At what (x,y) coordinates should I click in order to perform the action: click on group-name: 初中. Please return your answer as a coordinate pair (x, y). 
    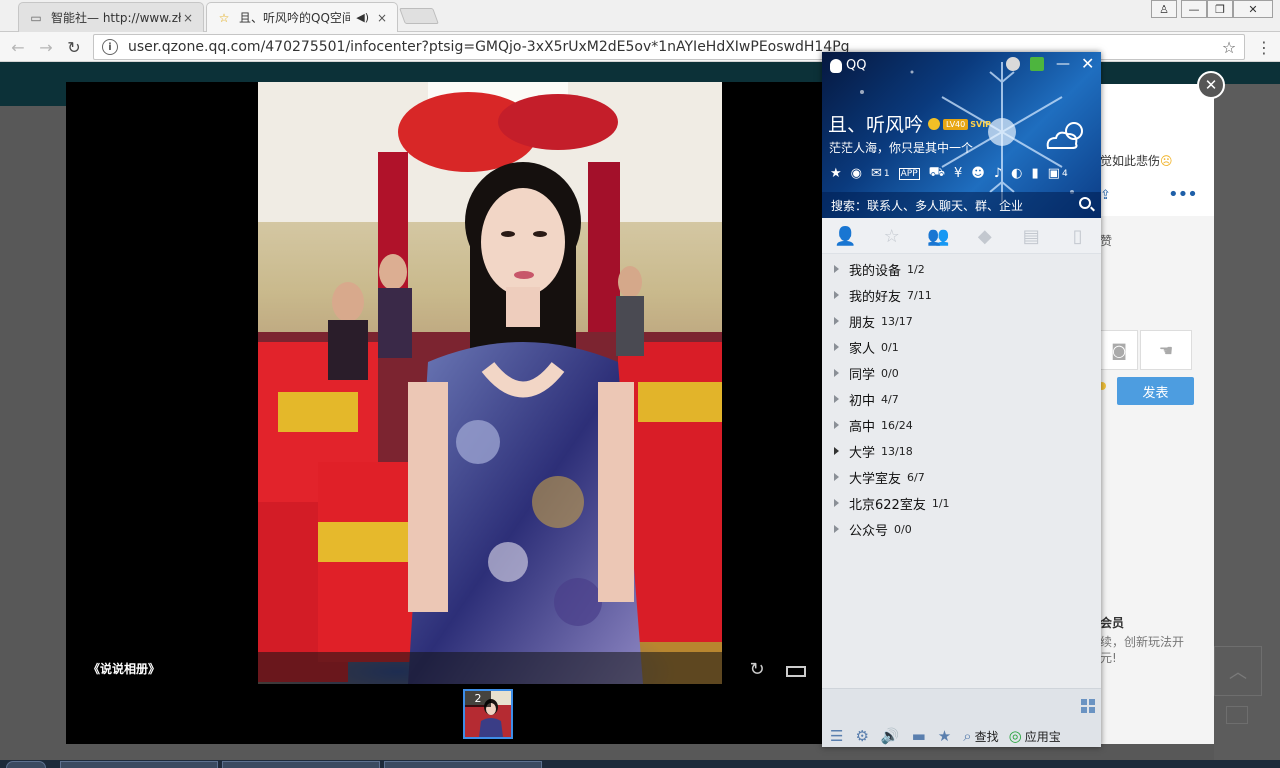
    Looking at the image, I should click on (862, 401).